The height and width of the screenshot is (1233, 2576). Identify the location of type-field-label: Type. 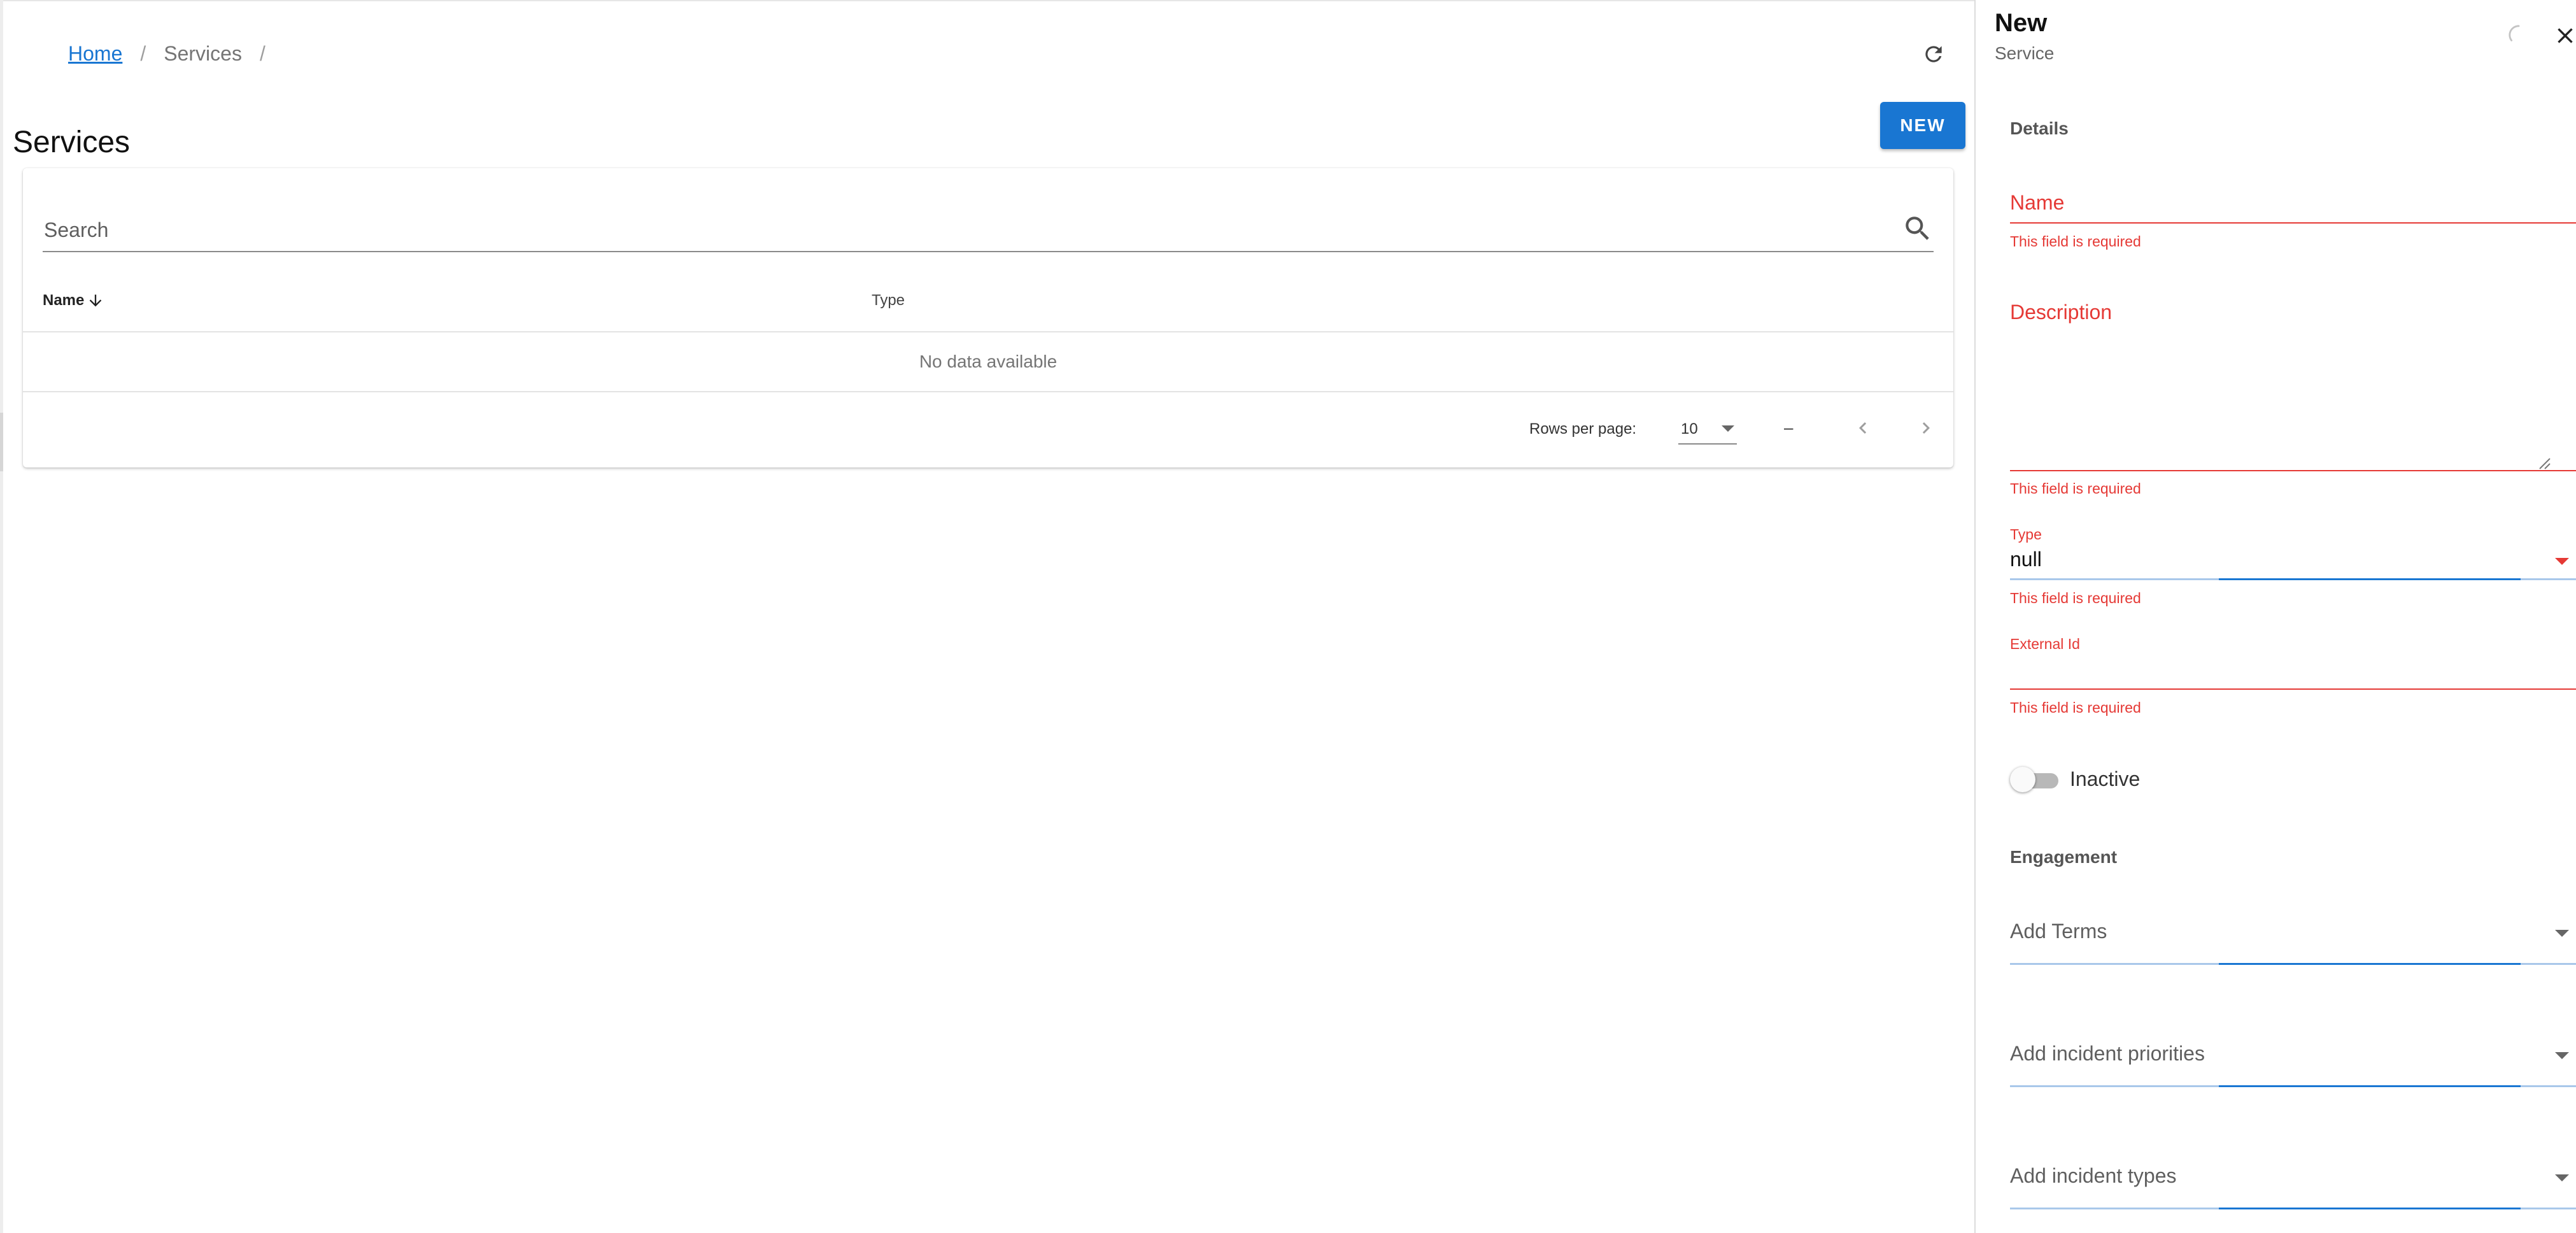
(2026, 534).